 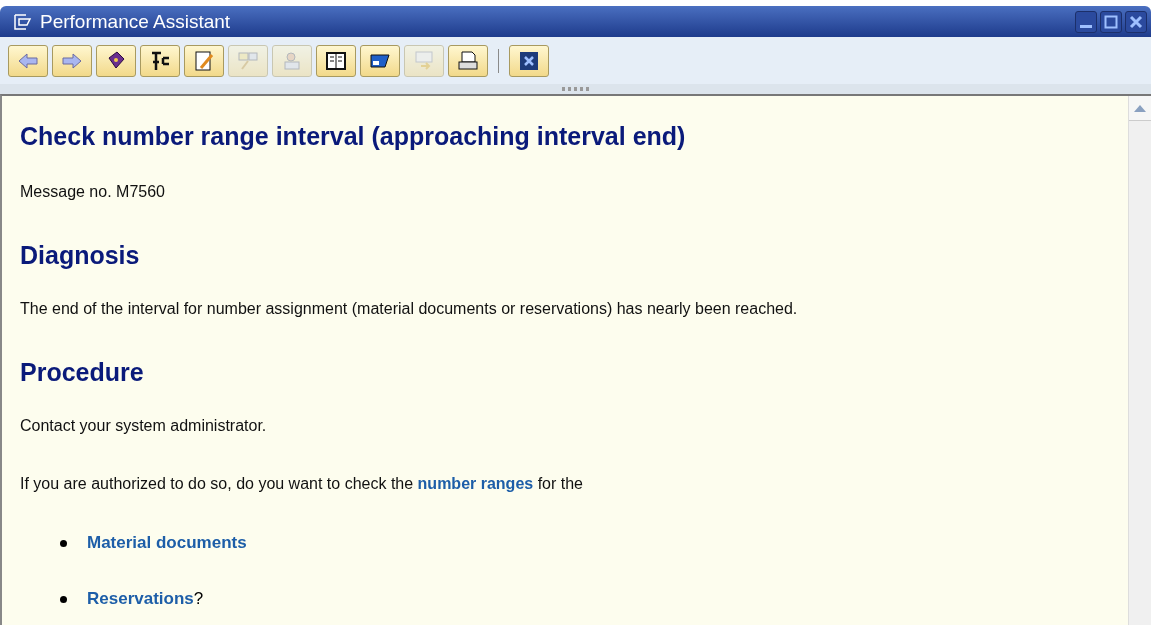 What do you see at coordinates (93, 192) in the screenshot?
I see `message-number: Message no. M7560` at bounding box center [93, 192].